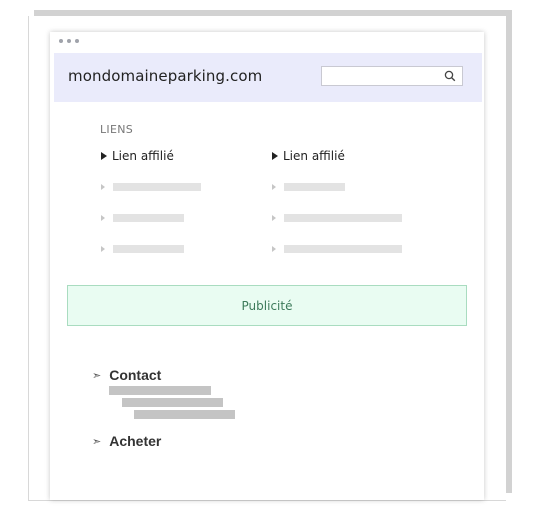  Describe the element at coordinates (117, 129) in the screenshot. I see `links-title: LIENS` at that location.